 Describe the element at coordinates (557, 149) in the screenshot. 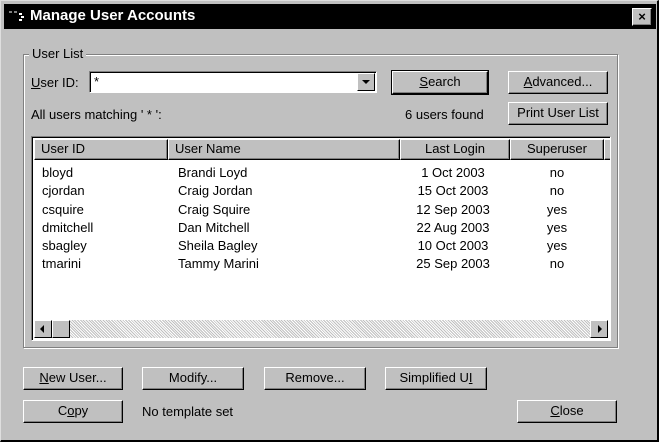

I see `column-header-superuser: Superuser` at that location.